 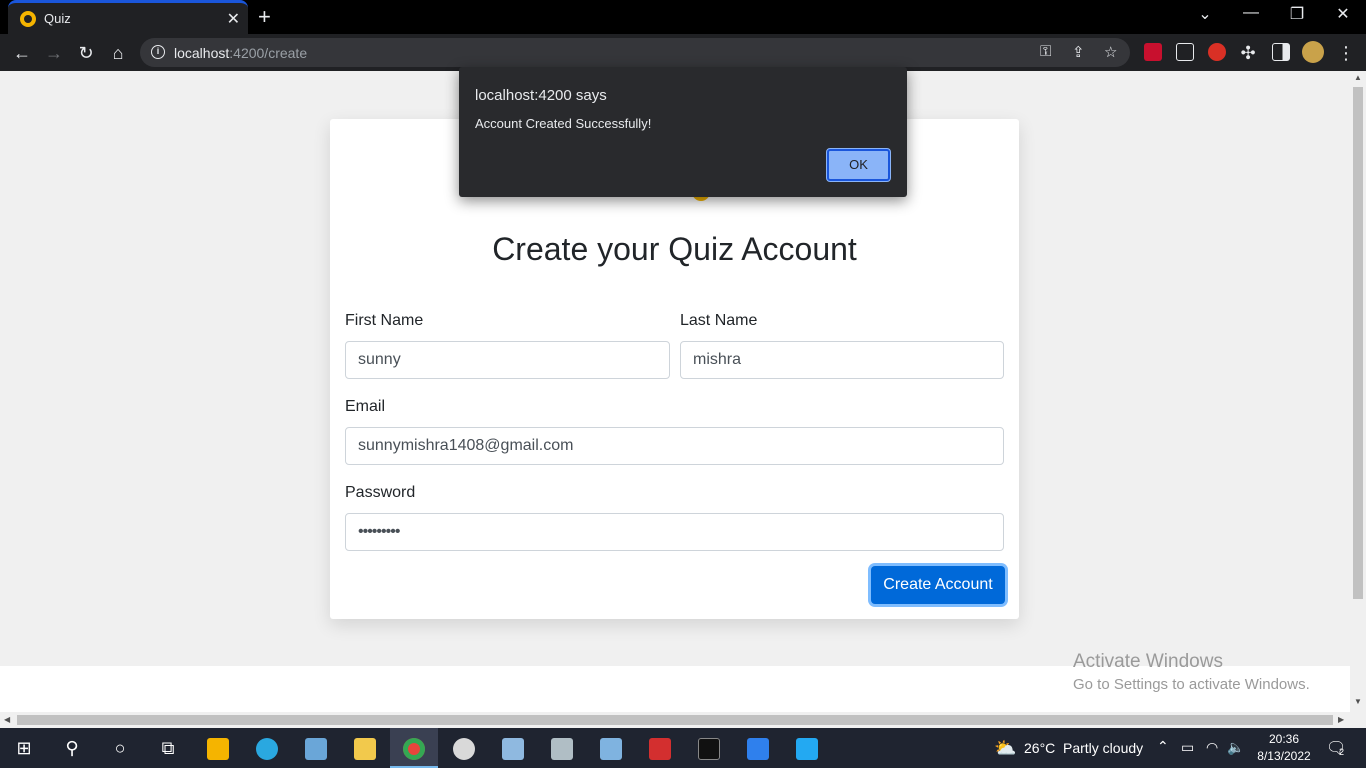 I want to click on scanner-app-icon, so click(x=562, y=748).